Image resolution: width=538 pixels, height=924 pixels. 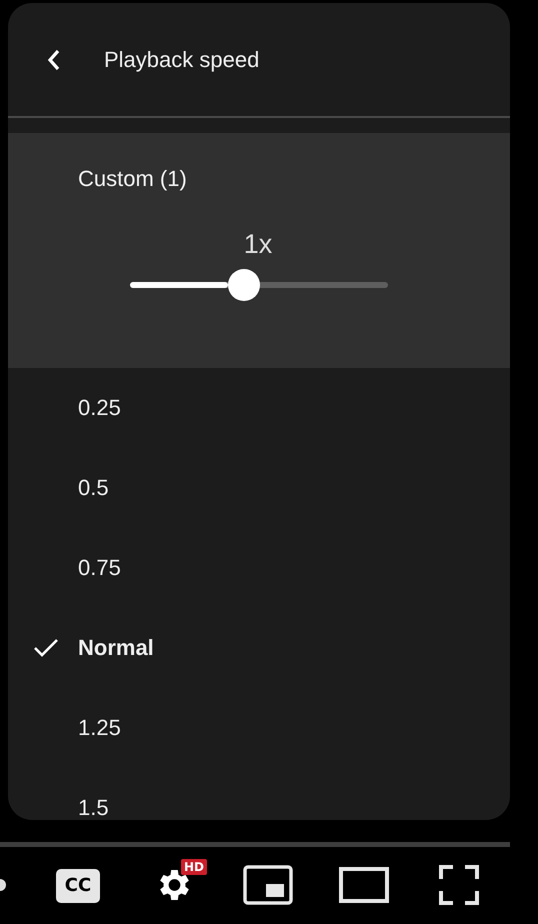 What do you see at coordinates (259, 568) in the screenshot?
I see `speed-option: 0.75` at bounding box center [259, 568].